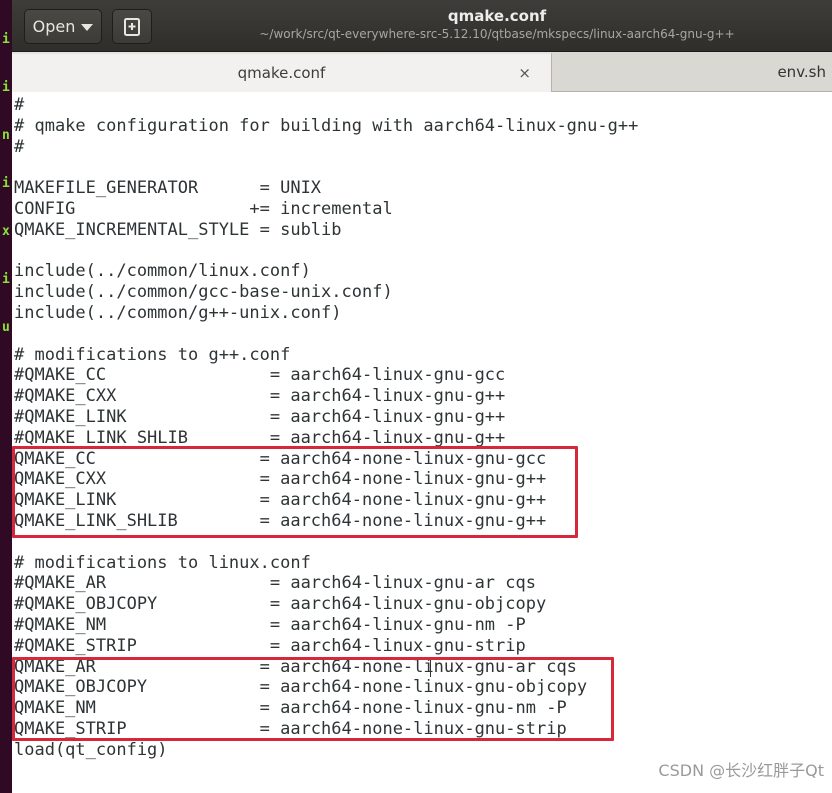 The image size is (832, 793). I want to click on new-document-button, so click(132, 26).